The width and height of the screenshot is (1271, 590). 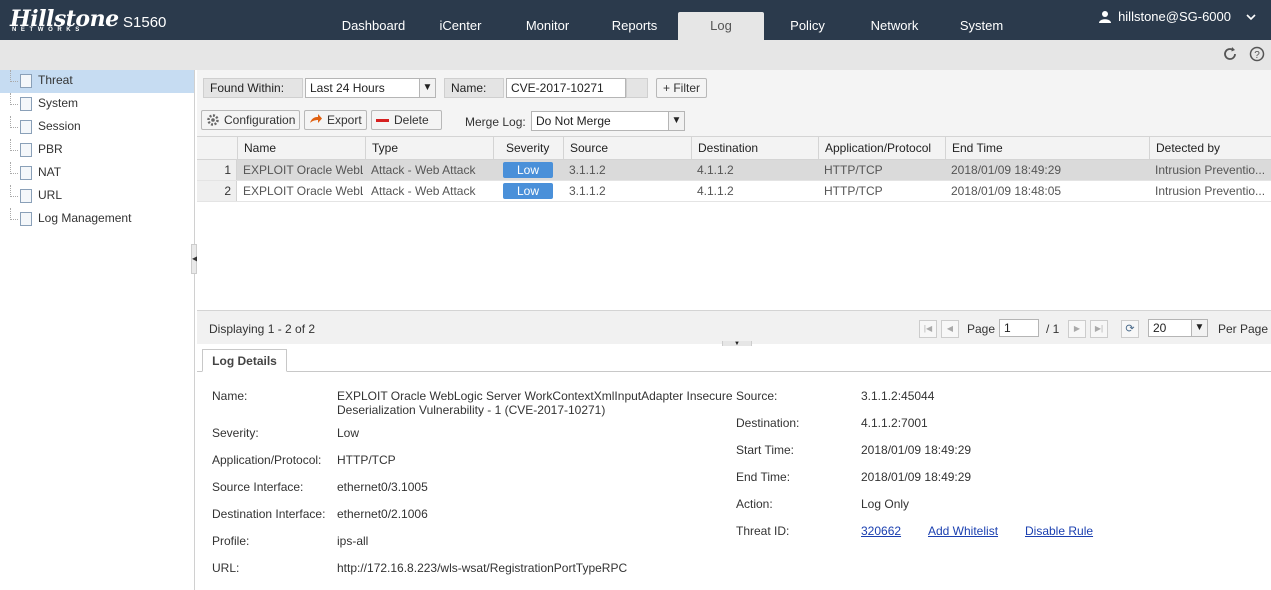 I want to click on column-header-detected-by: Detected by, so click(x=1210, y=148).